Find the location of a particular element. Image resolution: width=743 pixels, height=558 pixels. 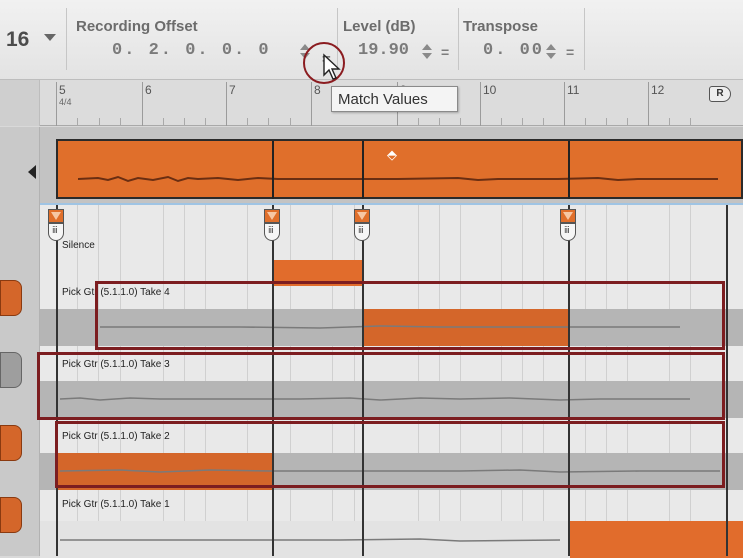

ruler-header is located at coordinates (20, 103).